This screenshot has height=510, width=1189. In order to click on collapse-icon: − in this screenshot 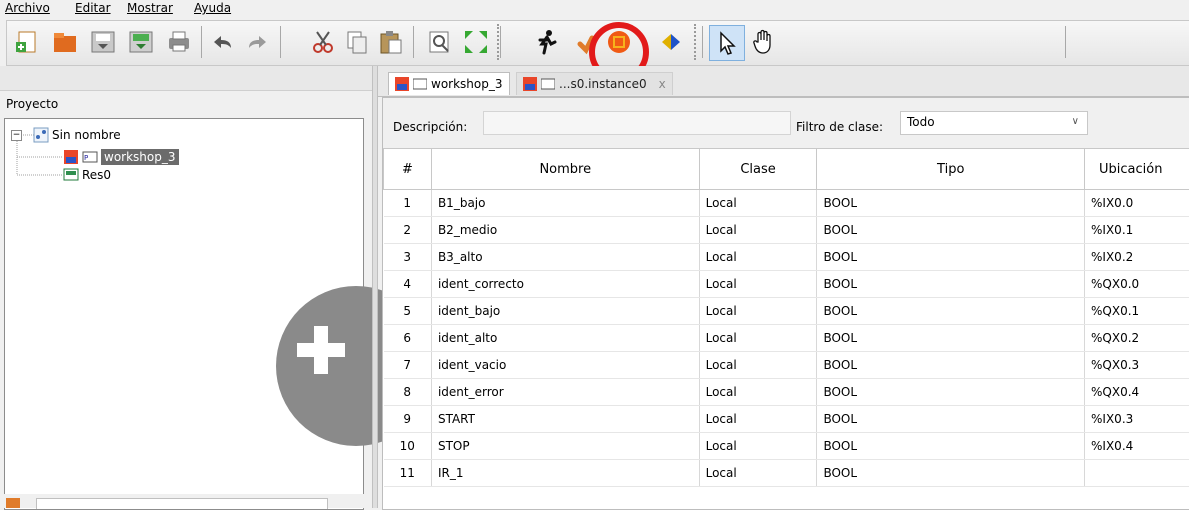, I will do `click(16, 135)`.